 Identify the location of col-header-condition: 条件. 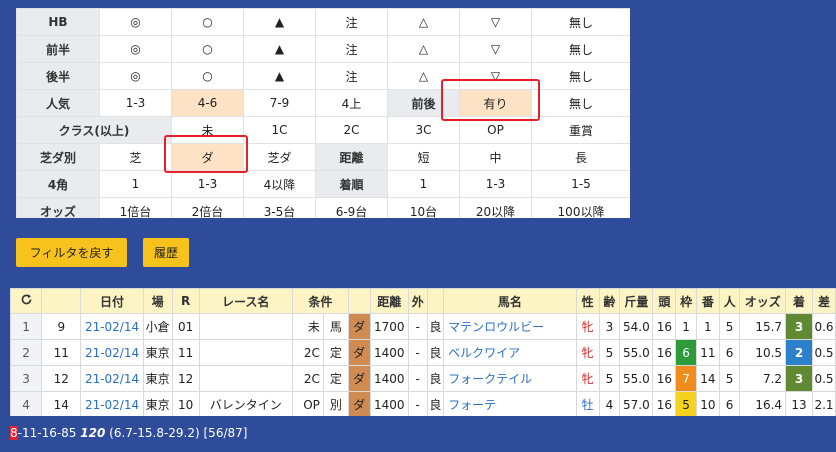
(320, 301).